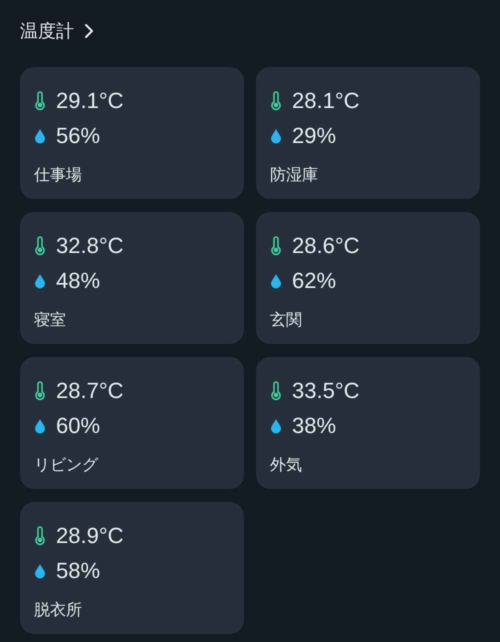 This screenshot has height=642, width=500. Describe the element at coordinates (326, 245) in the screenshot. I see `temperature-reading: 28.6°C` at that location.